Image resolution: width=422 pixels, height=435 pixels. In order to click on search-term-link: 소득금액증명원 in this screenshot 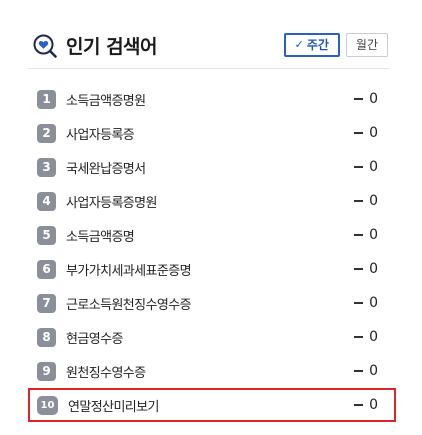, I will do `click(106, 99)`.